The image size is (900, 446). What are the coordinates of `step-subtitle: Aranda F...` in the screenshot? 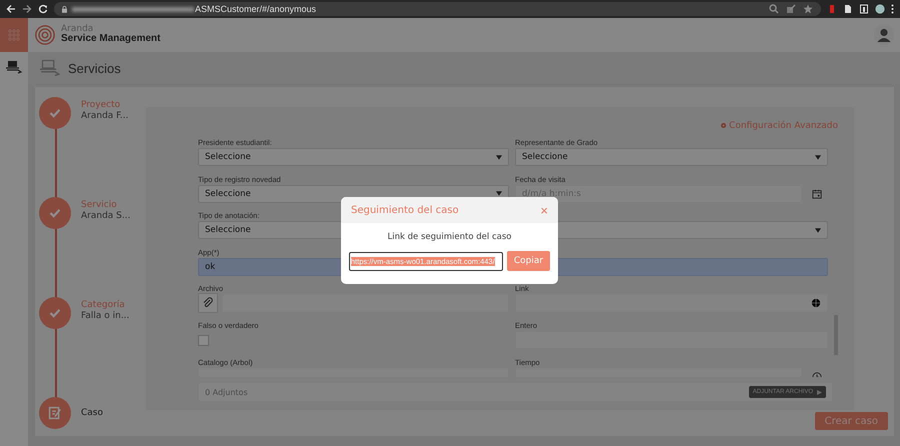 It's located at (104, 116).